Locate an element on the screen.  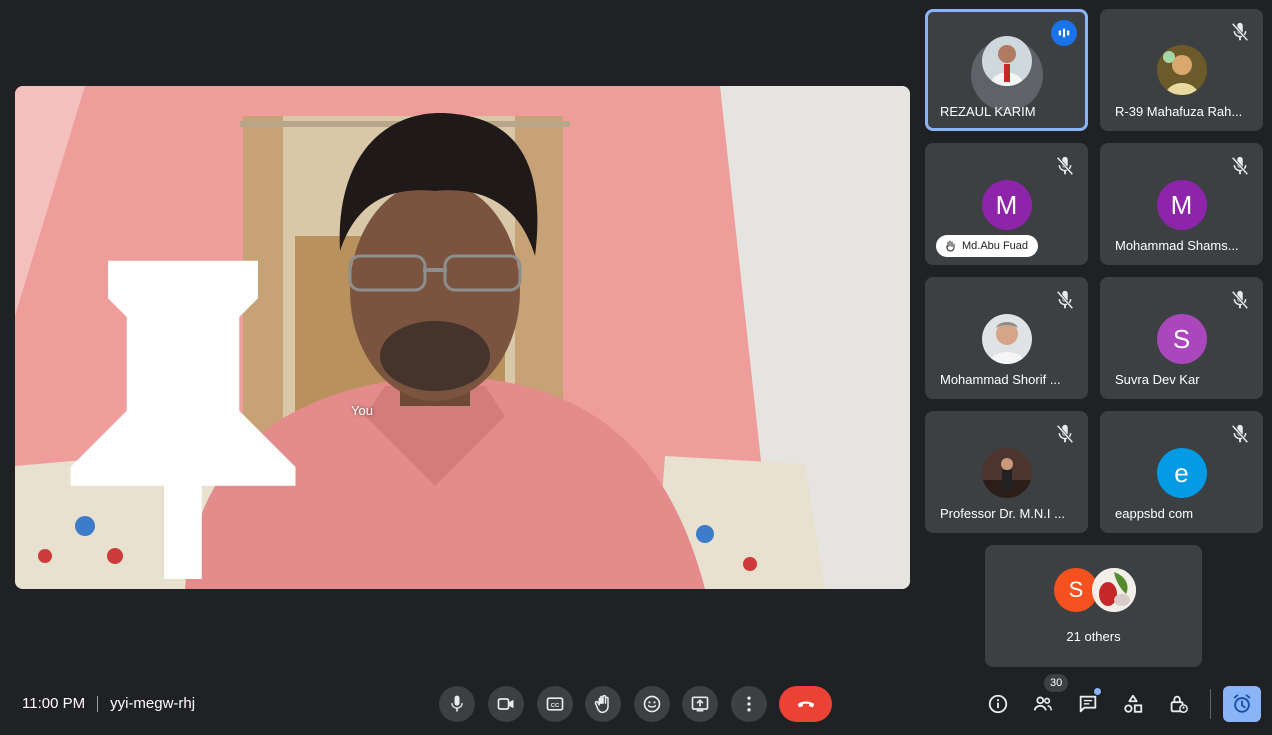
others-tile: S 21 others is located at coordinates (1093, 606).